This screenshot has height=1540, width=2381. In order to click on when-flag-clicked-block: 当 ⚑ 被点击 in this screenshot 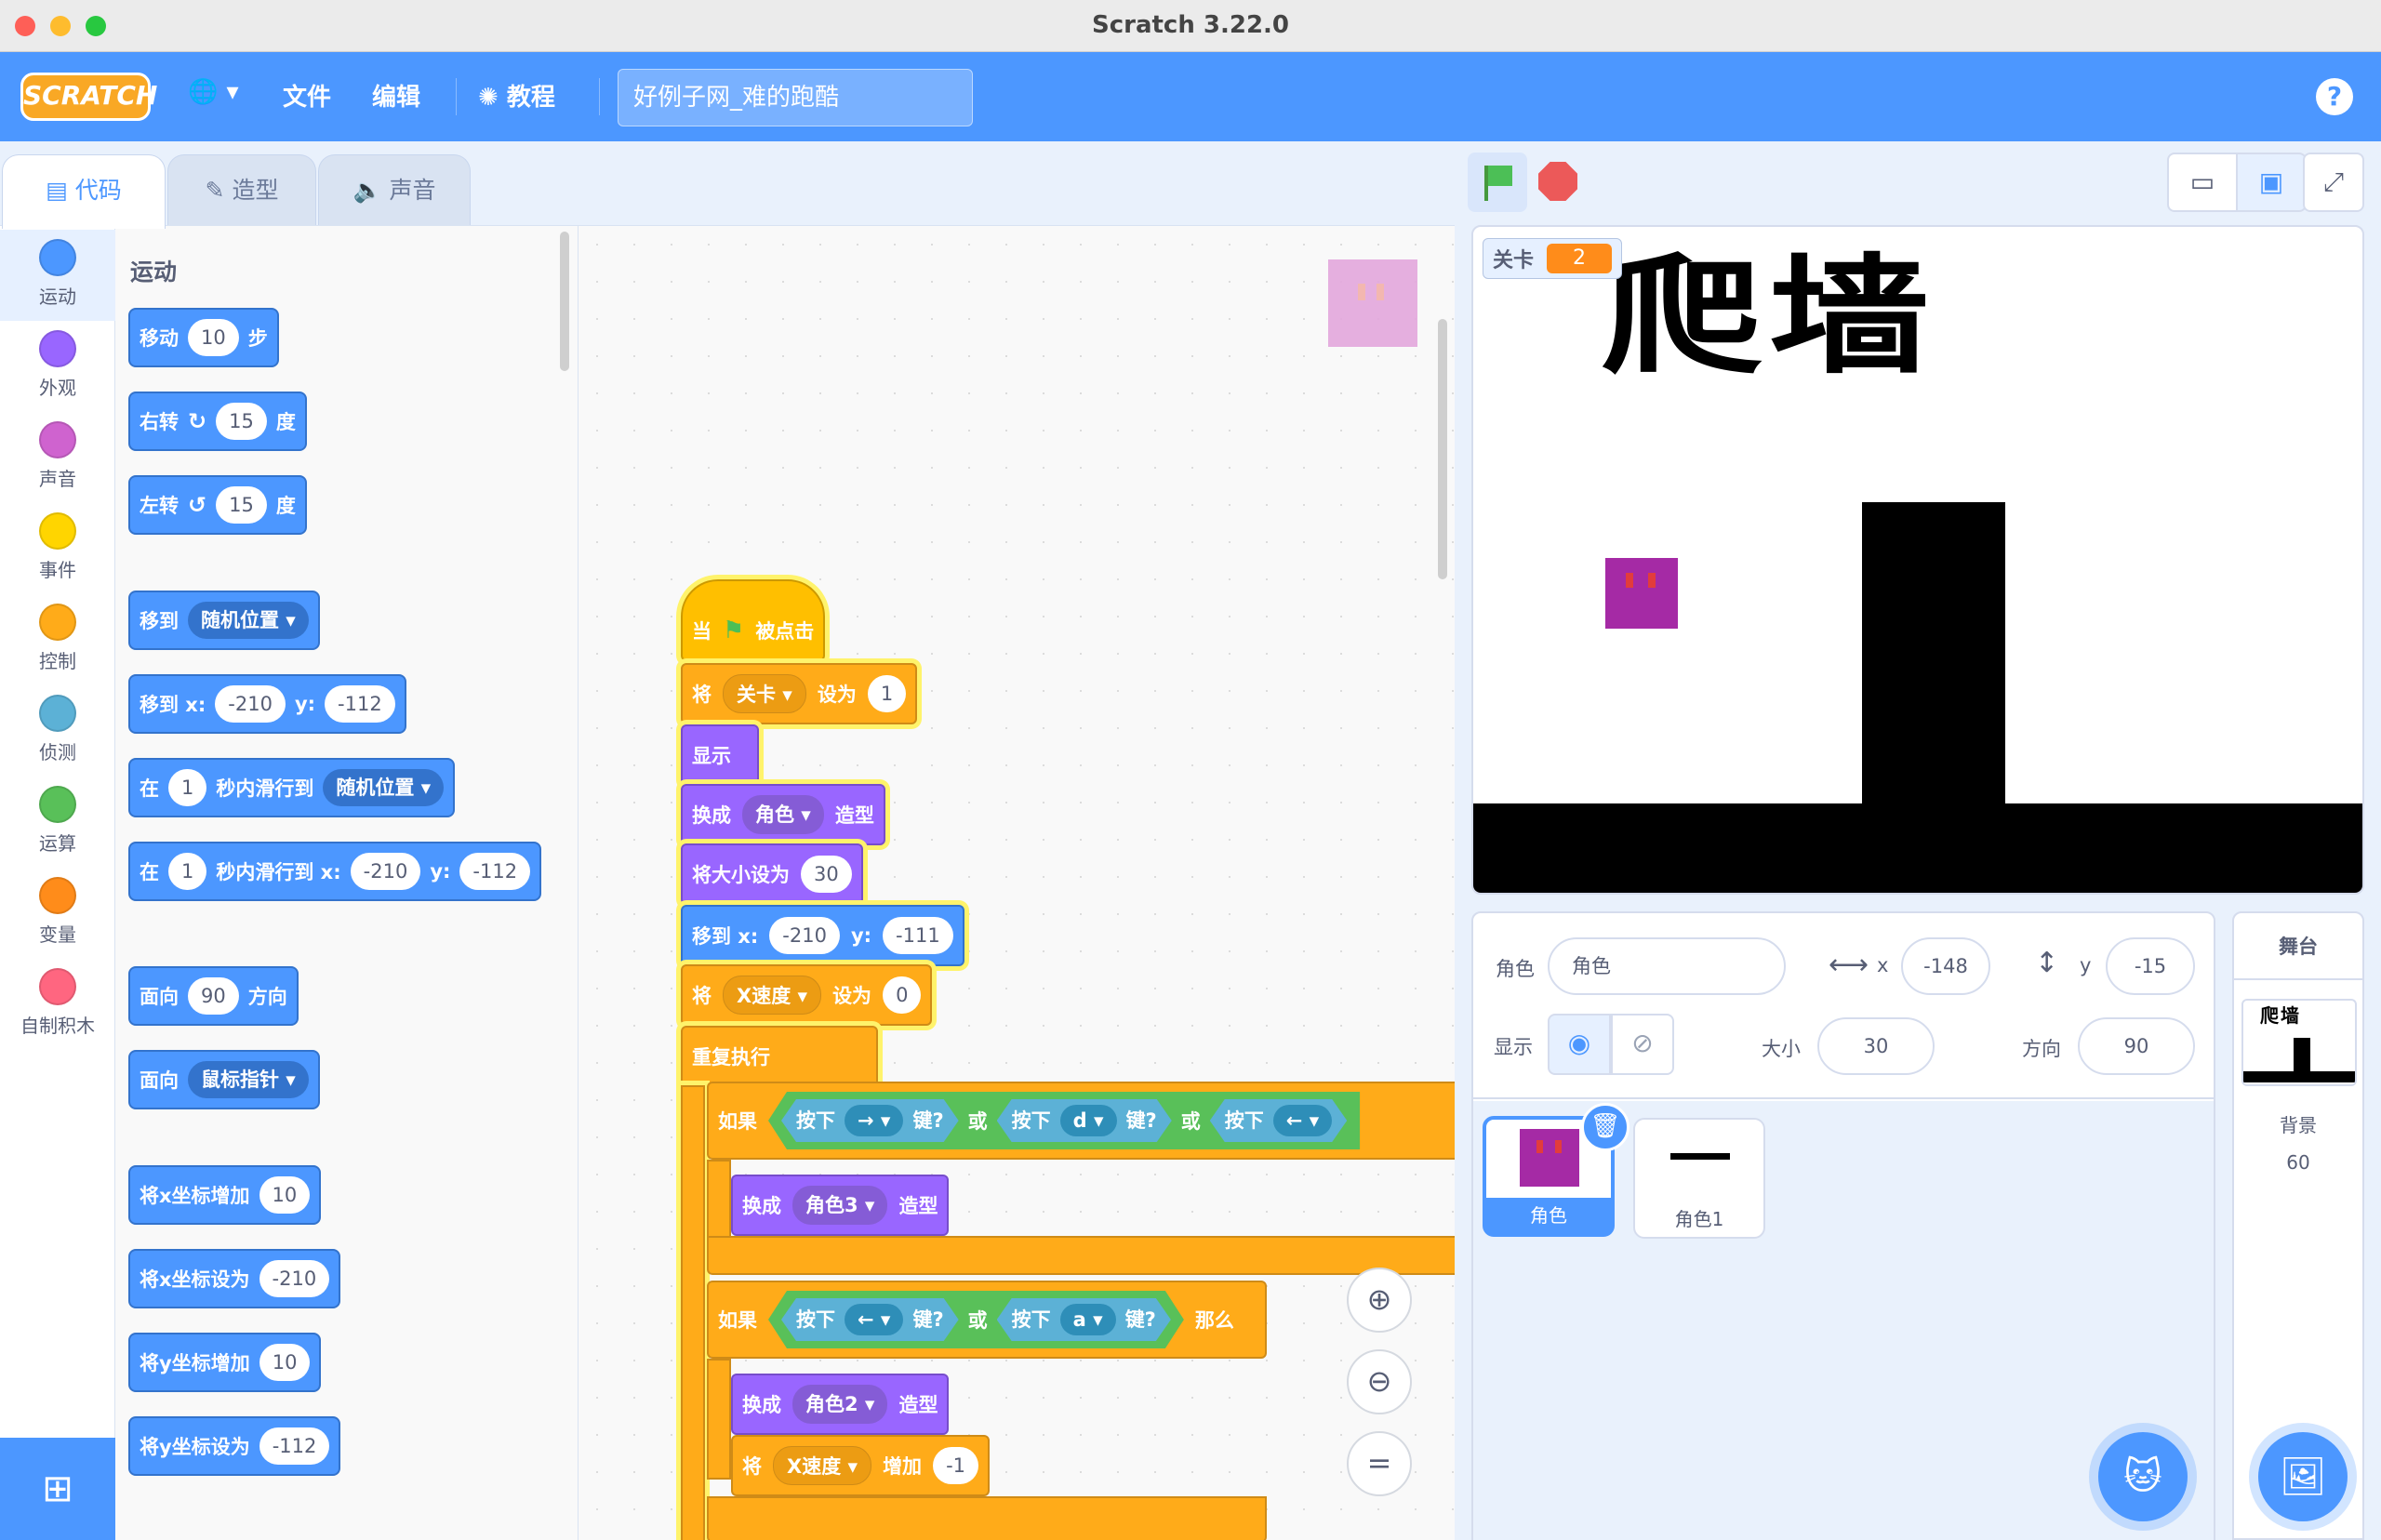, I will do `click(754, 620)`.